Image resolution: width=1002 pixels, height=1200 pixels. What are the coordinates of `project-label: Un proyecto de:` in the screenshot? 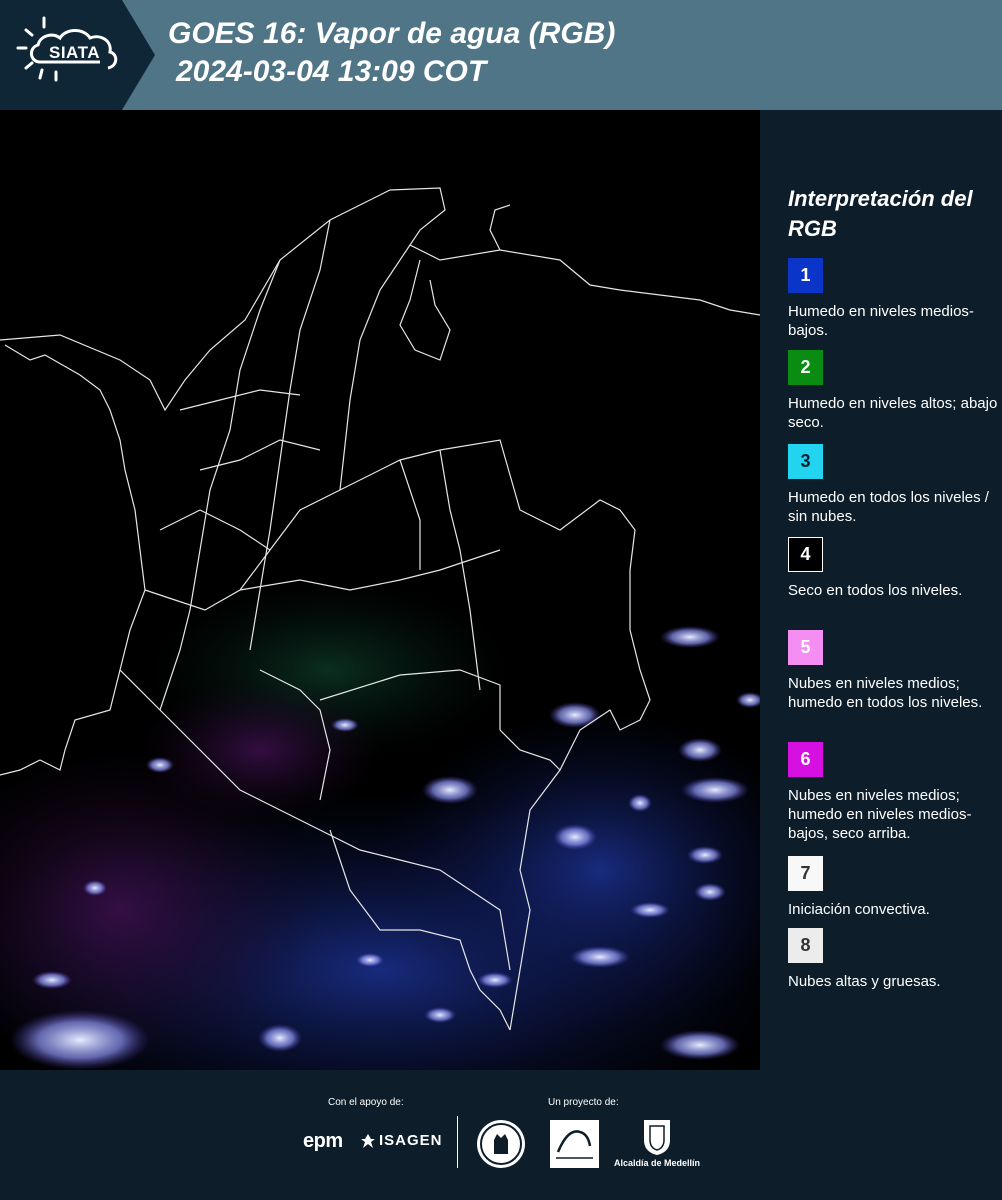 It's located at (583, 1102).